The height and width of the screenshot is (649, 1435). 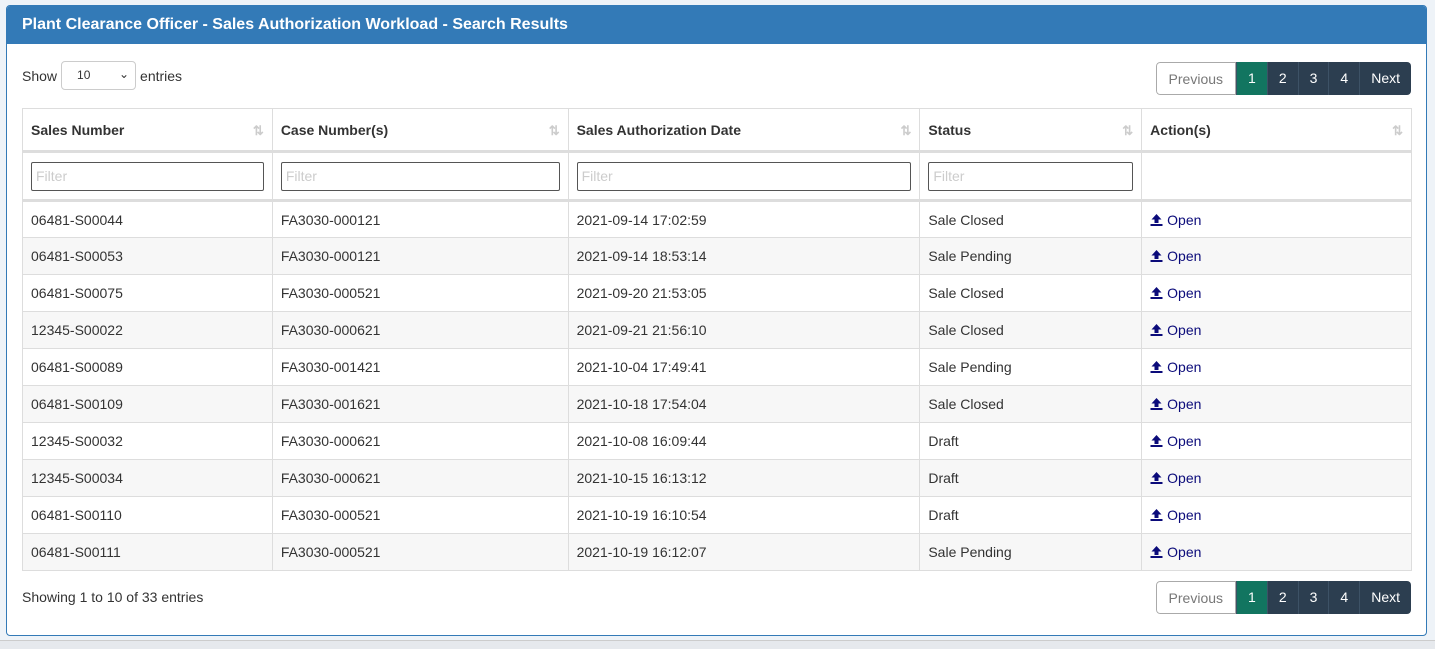 I want to click on pagination-top: Previous 1 2 3 4 Next, so click(x=1283, y=78).